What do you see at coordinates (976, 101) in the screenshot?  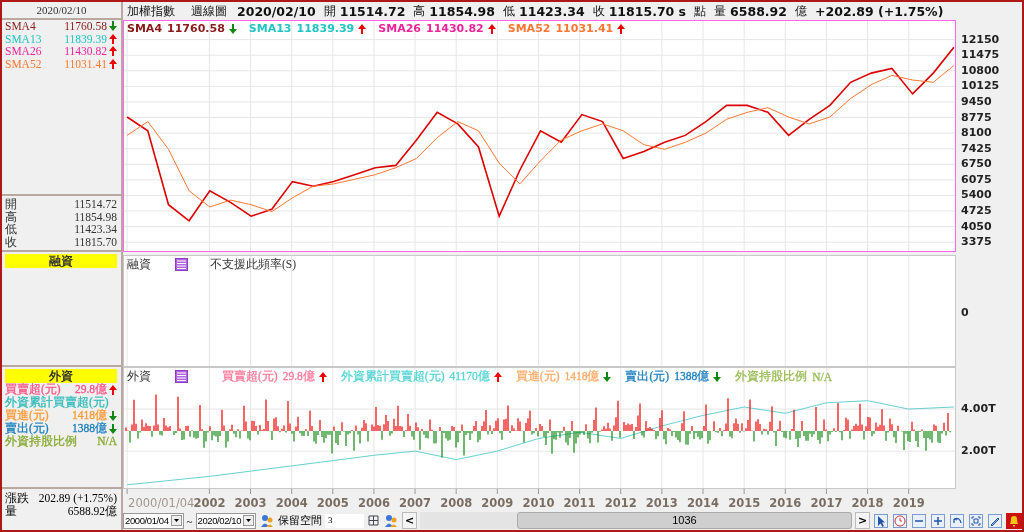 I see `axis-label: 9450` at bounding box center [976, 101].